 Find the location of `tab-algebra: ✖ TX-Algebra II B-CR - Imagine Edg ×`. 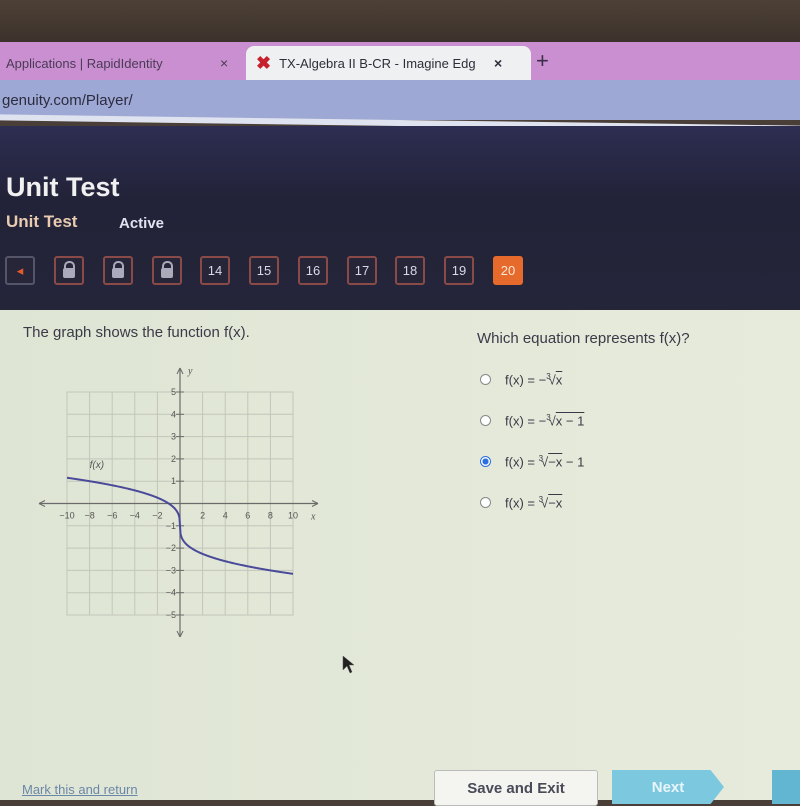

tab-algebra: ✖ TX-Algebra II B-CR - Imagine Edg × is located at coordinates (388, 63).